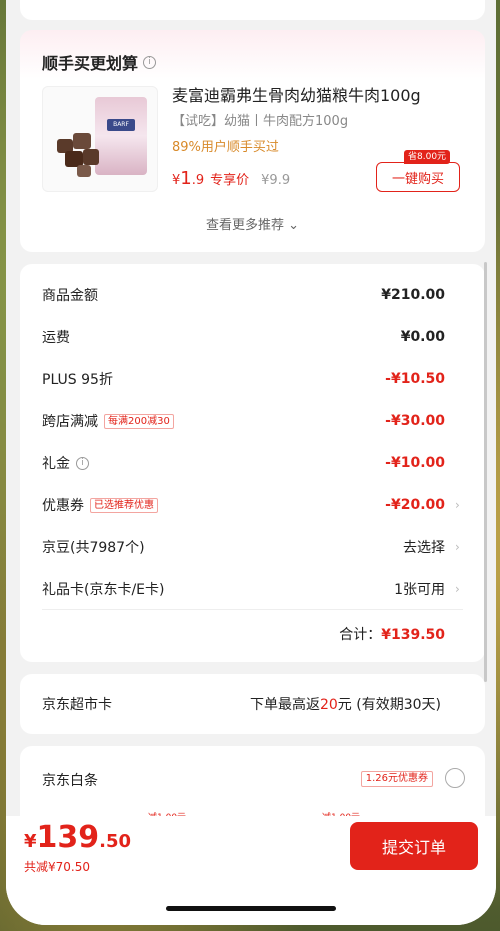 The image size is (500, 931). What do you see at coordinates (485, 472) in the screenshot?
I see `scrollbar` at bounding box center [485, 472].